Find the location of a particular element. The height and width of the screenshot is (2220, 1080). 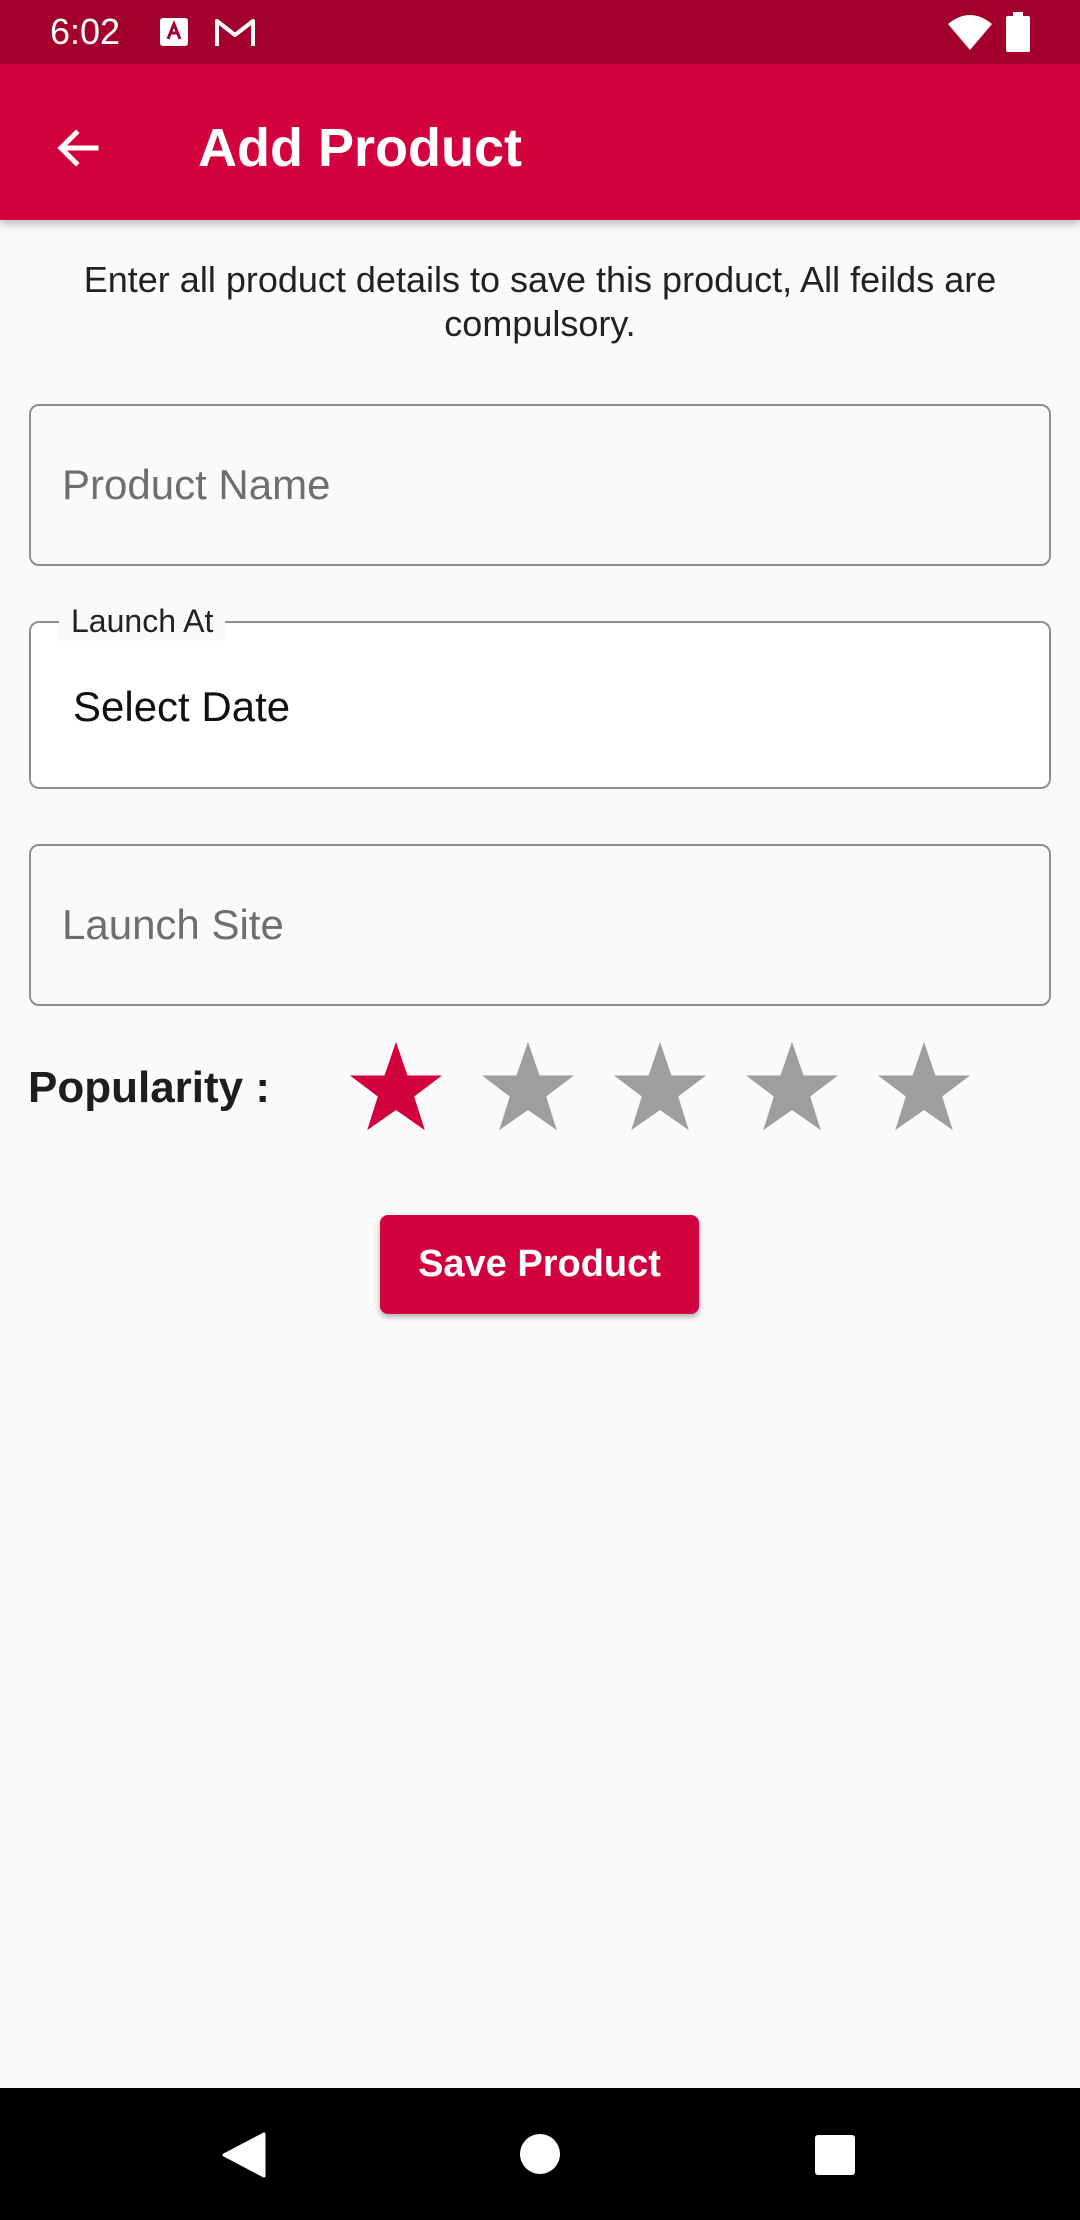

launch-site-field: Launch Site is located at coordinates (540, 925).